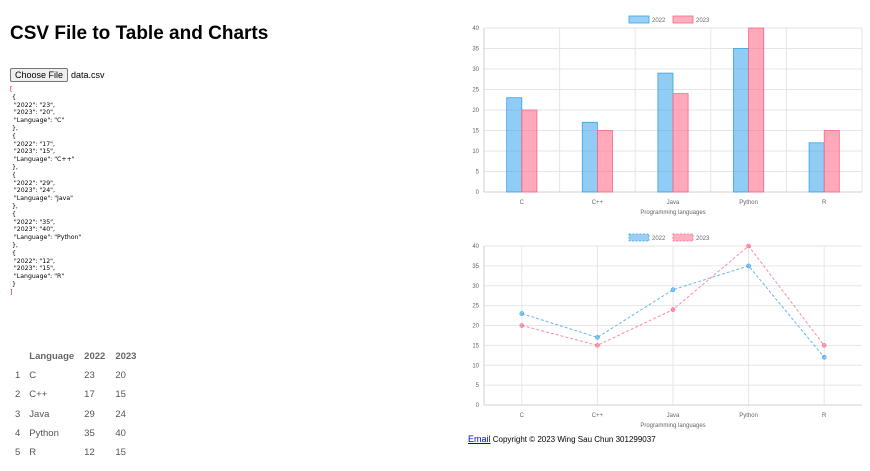 This screenshot has width=870, height=471. What do you see at coordinates (75, 356) in the screenshot?
I see `table-header-row: Language 2022 2023` at bounding box center [75, 356].